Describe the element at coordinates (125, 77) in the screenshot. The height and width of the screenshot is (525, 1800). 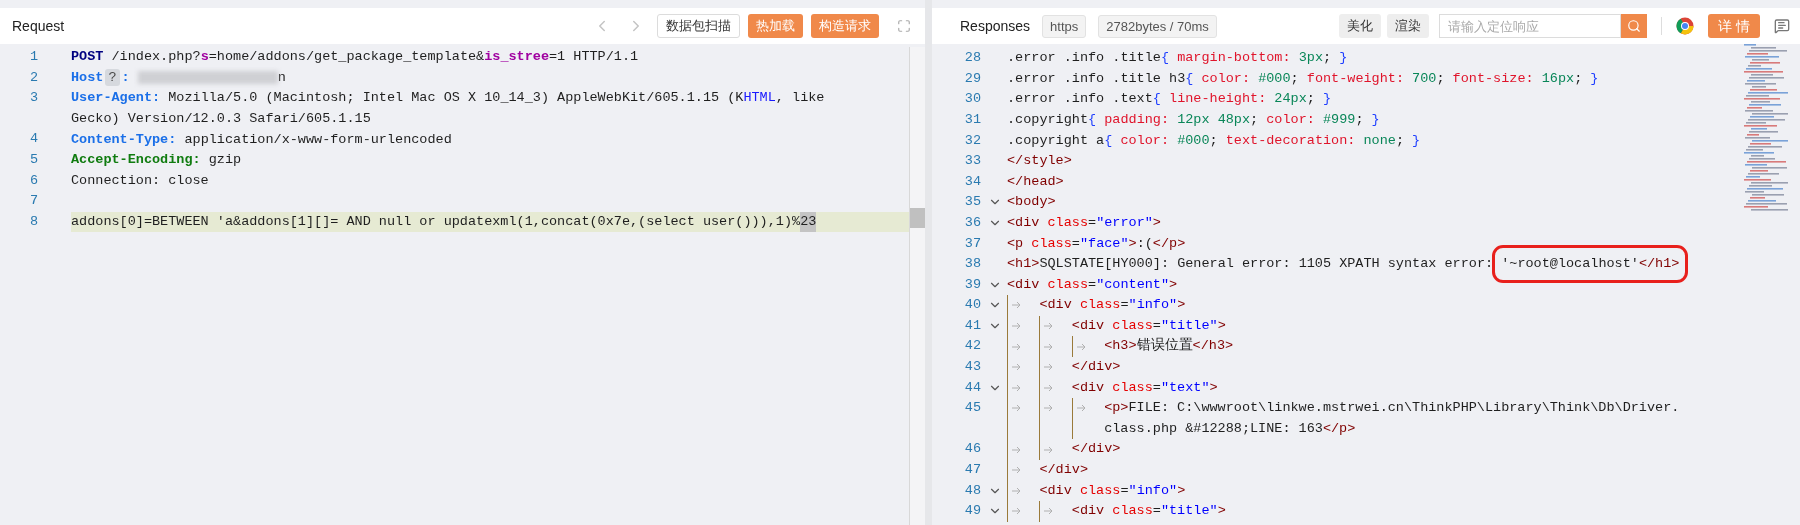
I see `code-token: :` at that location.